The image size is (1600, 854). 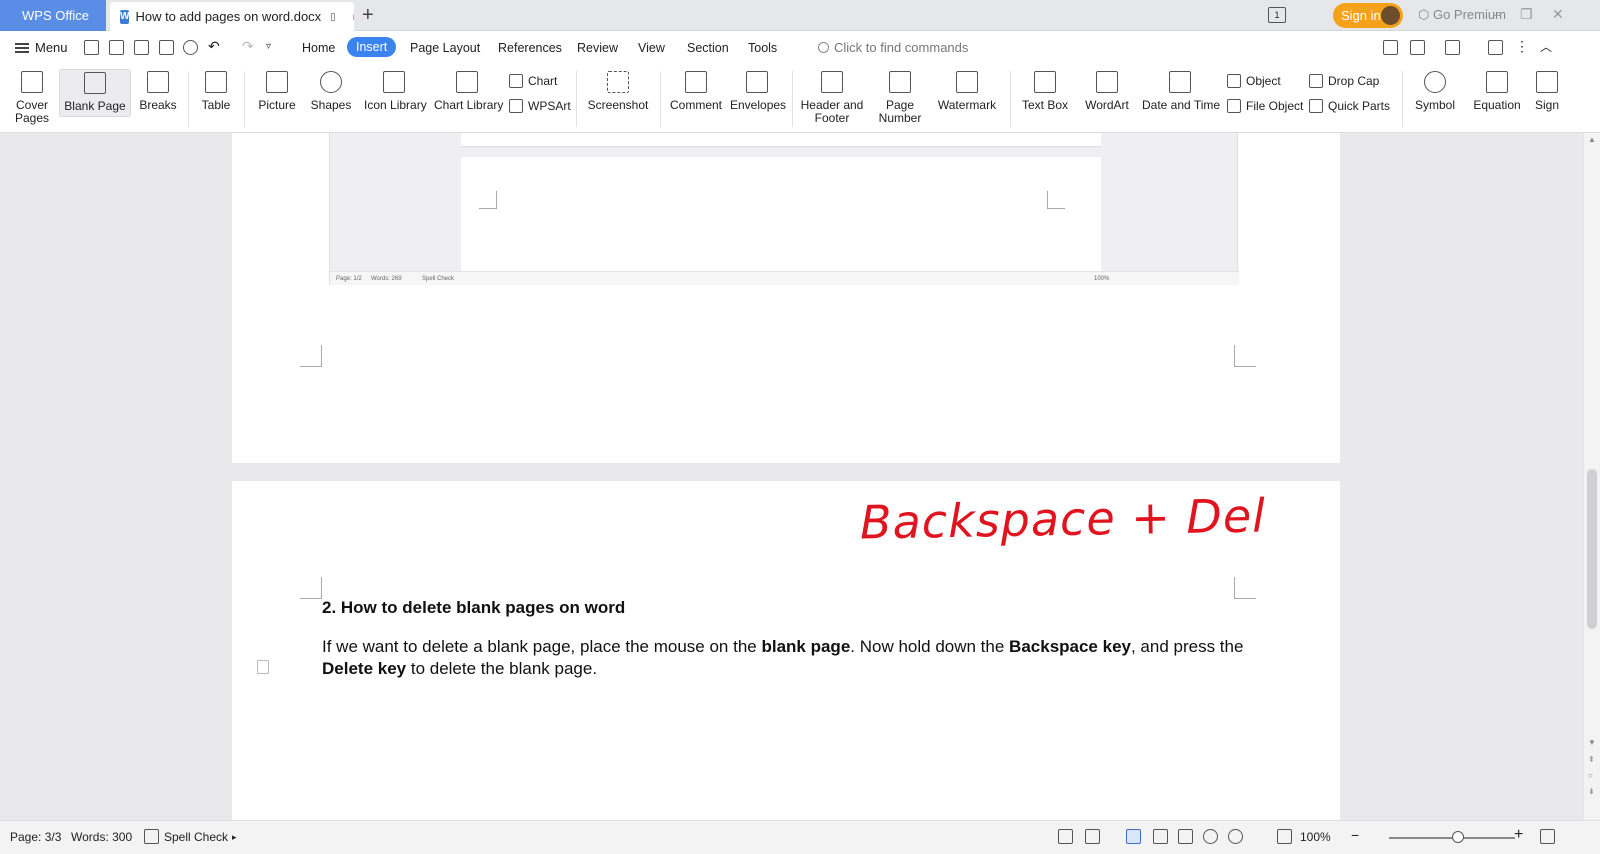 What do you see at coordinates (1107, 105) in the screenshot?
I see `wordart-label: WordArt` at bounding box center [1107, 105].